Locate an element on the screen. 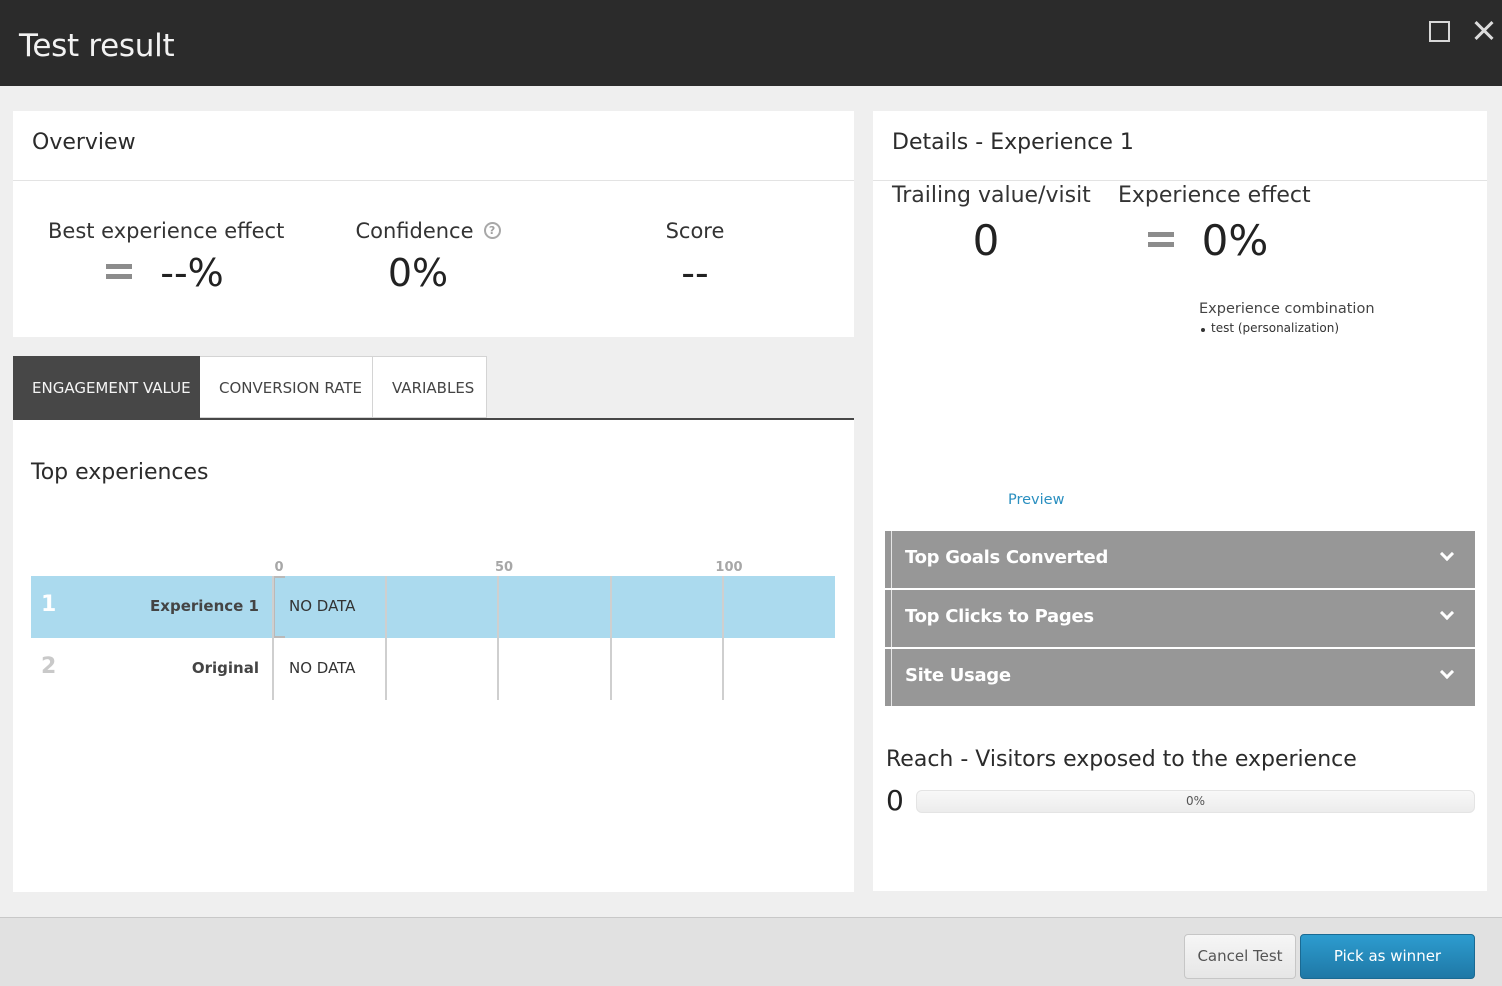 This screenshot has height=986, width=1502. metric-label: Trailing value/visit is located at coordinates (991, 195).